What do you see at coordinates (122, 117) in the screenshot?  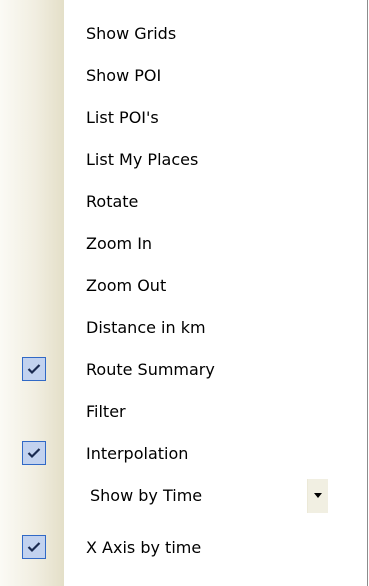 I see `menu-item-label: List POI's` at bounding box center [122, 117].